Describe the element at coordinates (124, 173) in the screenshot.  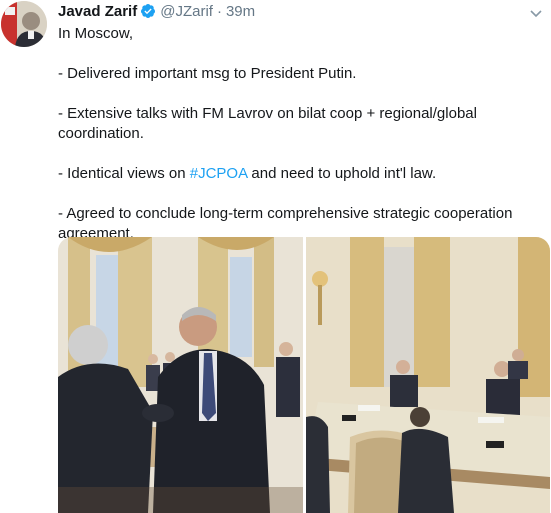
I see `bullet-text: - Identical views on` at that location.